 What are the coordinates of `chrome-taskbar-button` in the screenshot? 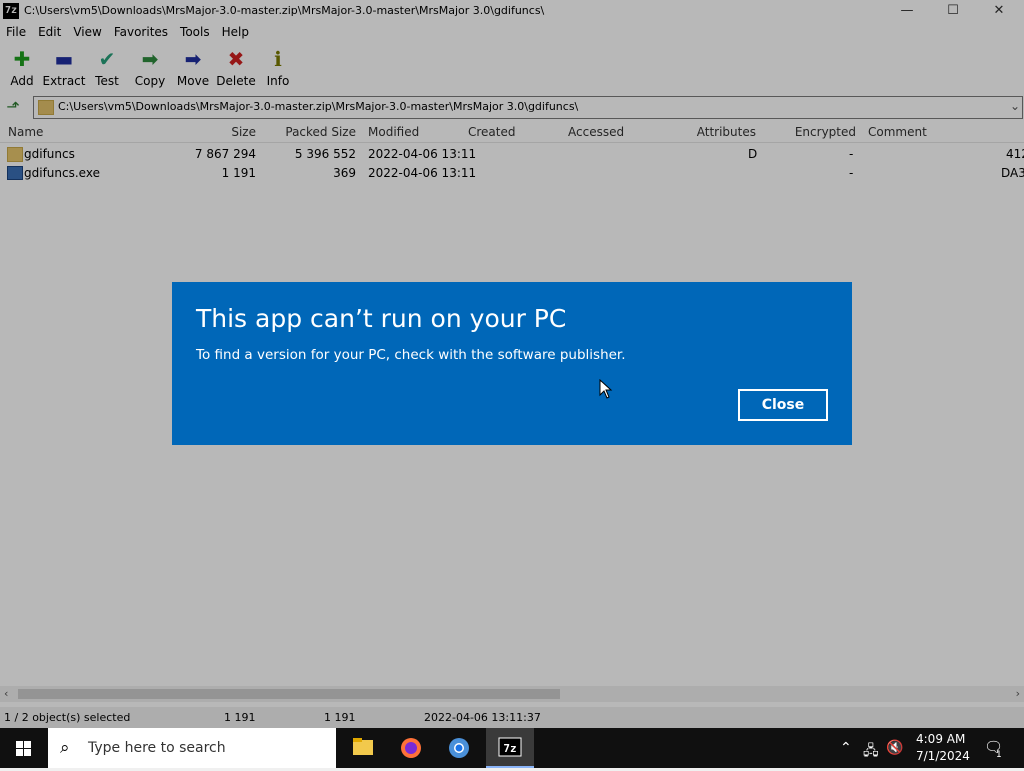 It's located at (459, 748).